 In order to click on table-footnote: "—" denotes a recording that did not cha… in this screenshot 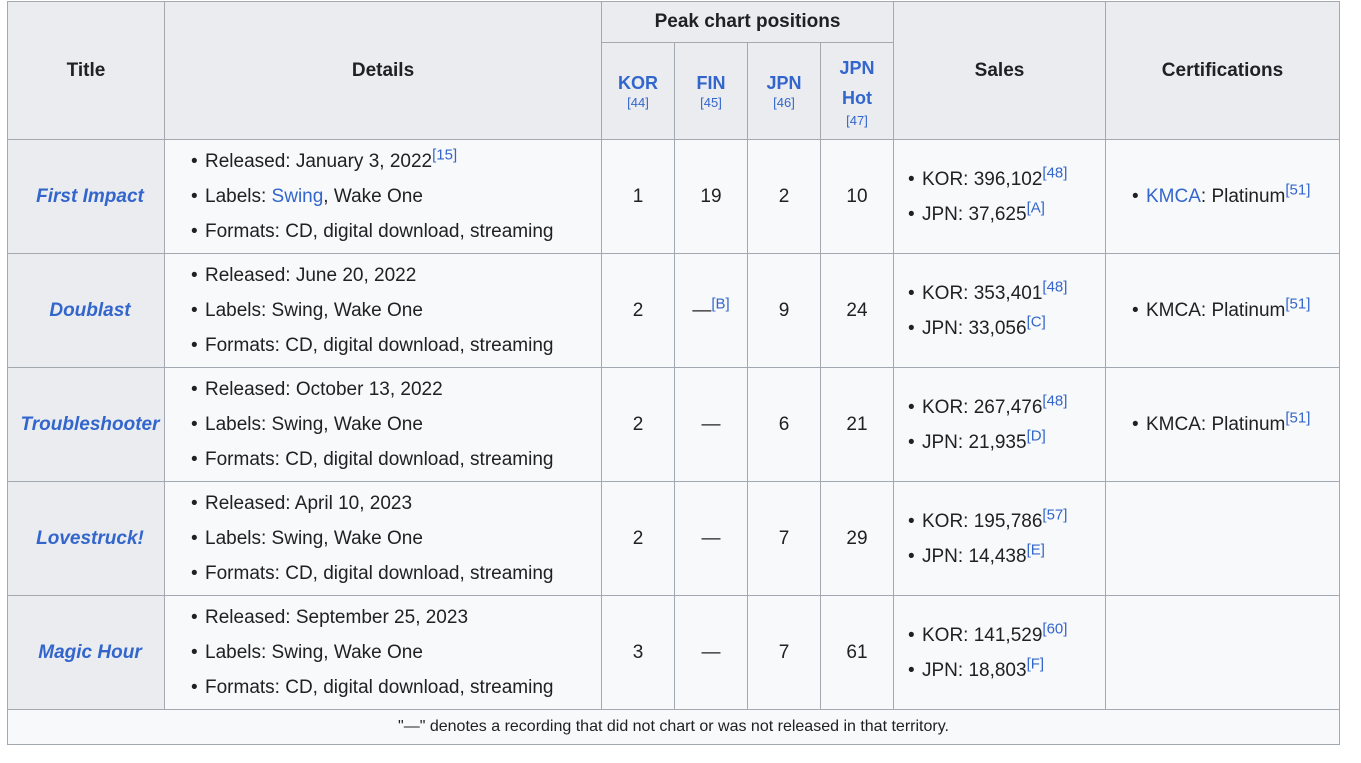, I will do `click(673, 727)`.